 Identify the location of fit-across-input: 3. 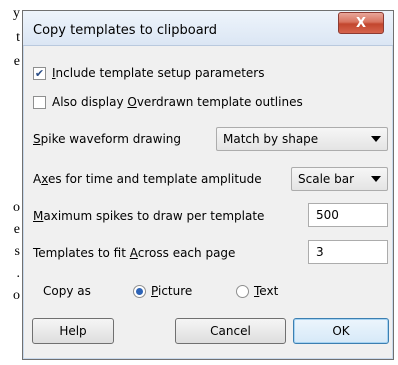
(348, 252).